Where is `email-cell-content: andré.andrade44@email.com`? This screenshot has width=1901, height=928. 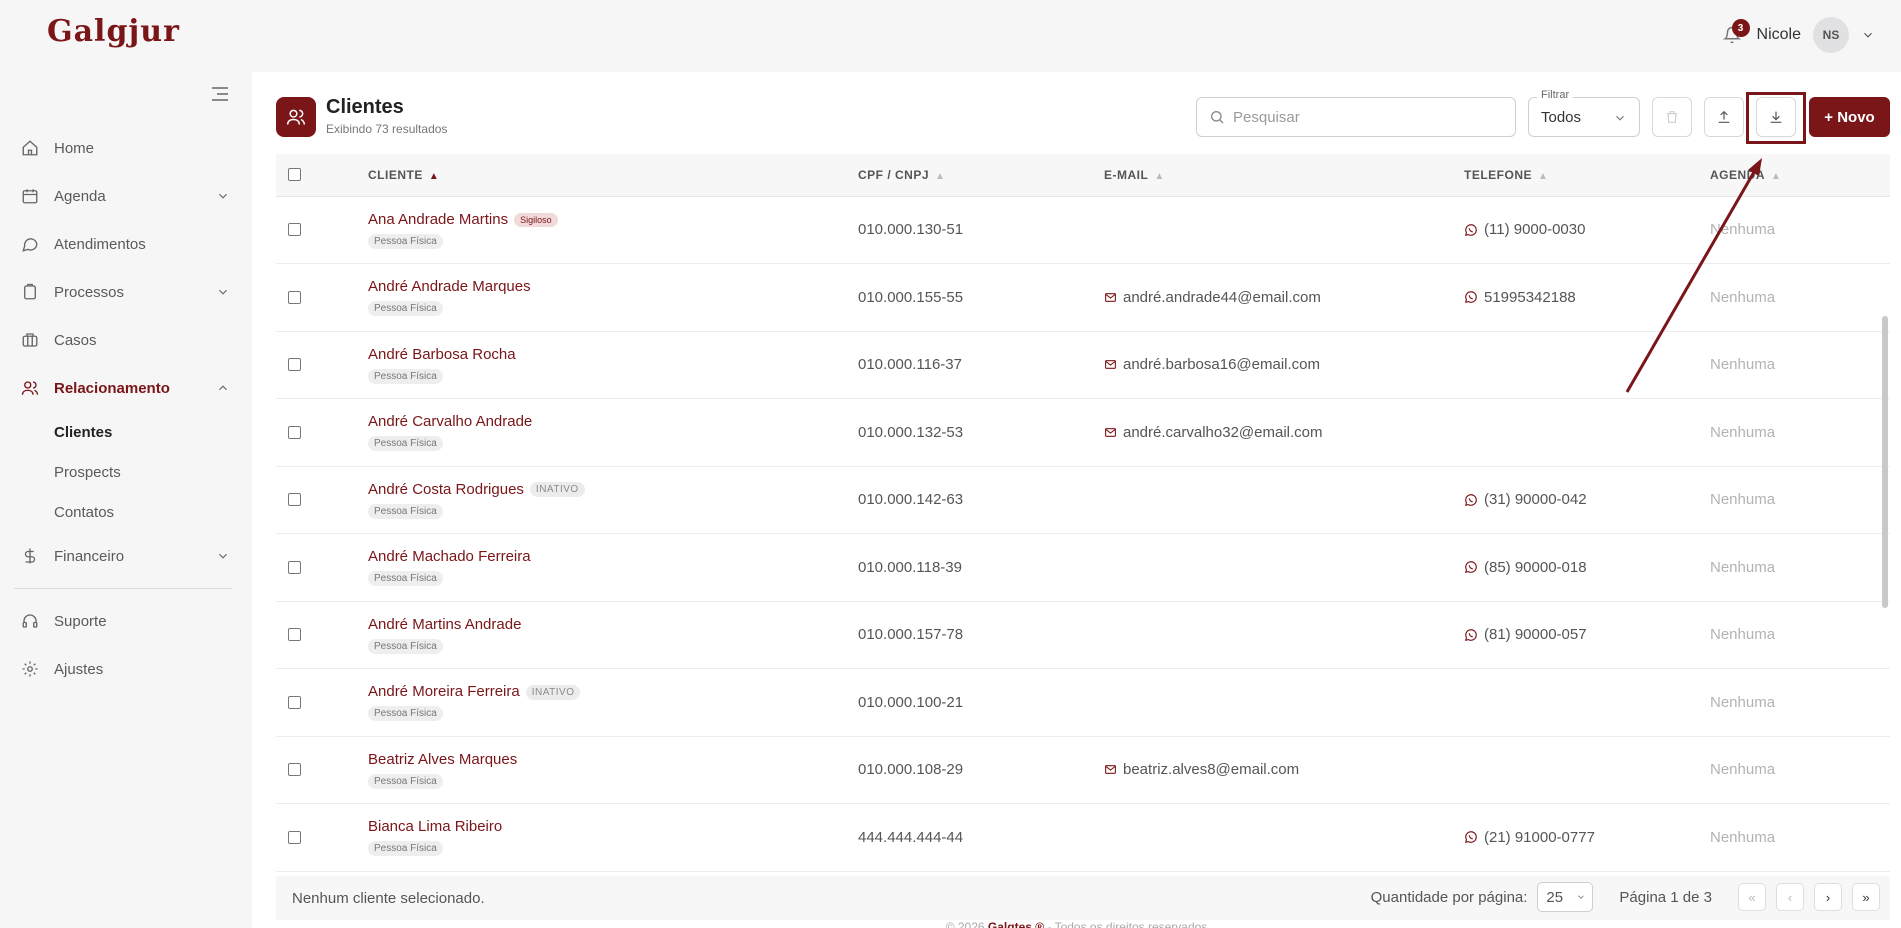 email-cell-content: andré.andrade44@email.com is located at coordinates (1284, 297).